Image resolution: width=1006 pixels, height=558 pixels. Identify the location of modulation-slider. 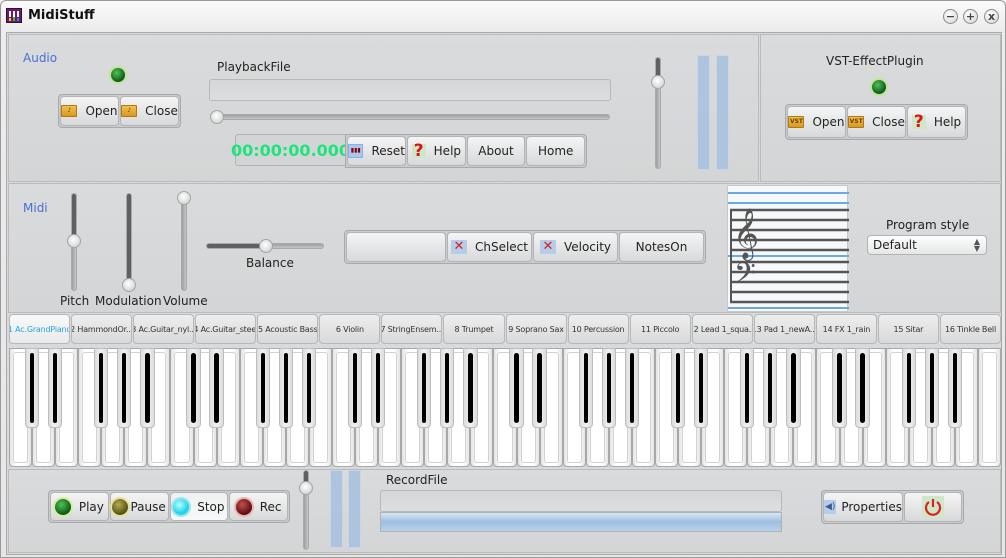
(129, 242).